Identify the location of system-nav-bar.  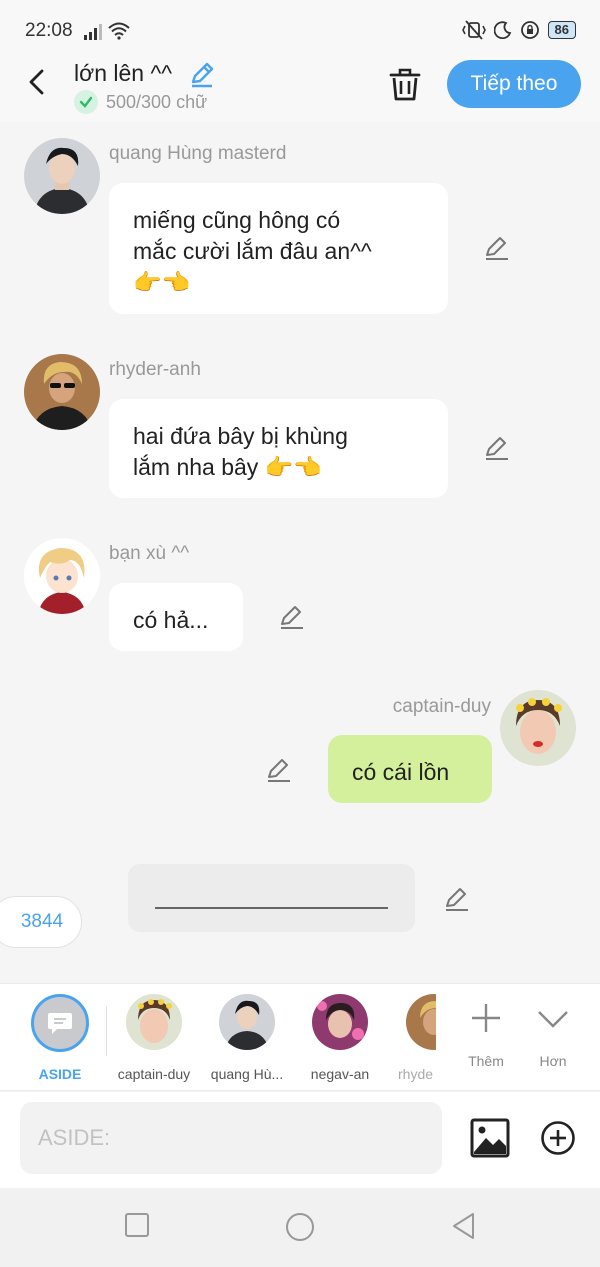
(300, 1227).